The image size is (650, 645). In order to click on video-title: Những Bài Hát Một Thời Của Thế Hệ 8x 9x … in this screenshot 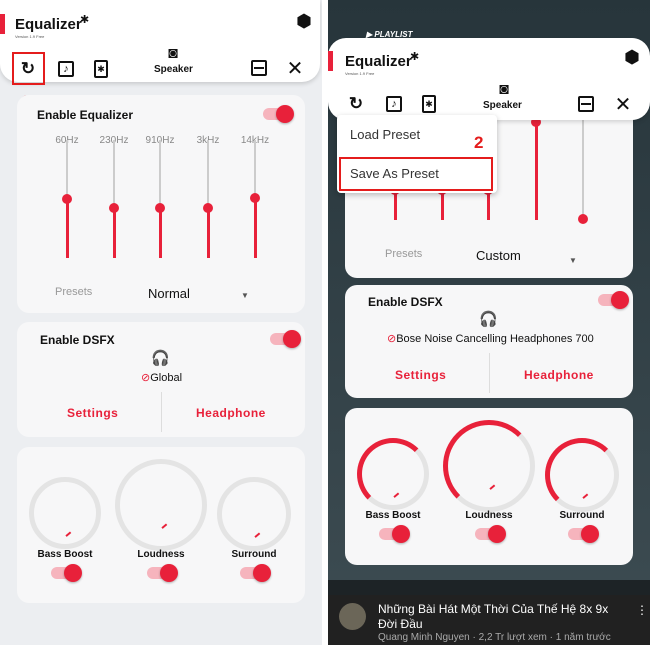, I will do `click(503, 617)`.